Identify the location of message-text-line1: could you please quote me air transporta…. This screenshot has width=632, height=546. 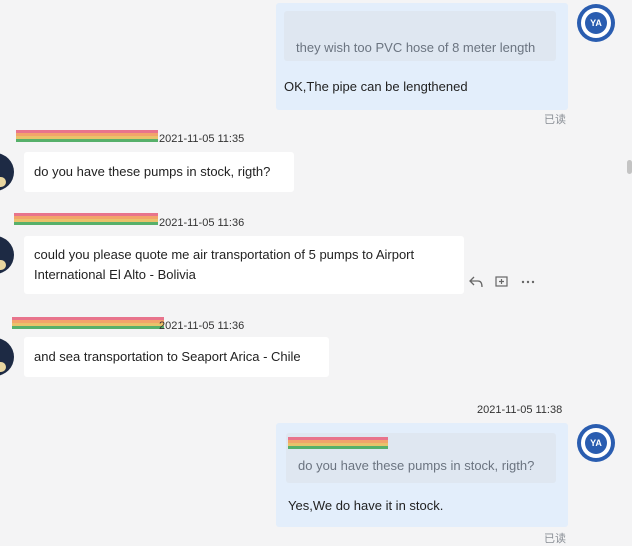
(224, 254).